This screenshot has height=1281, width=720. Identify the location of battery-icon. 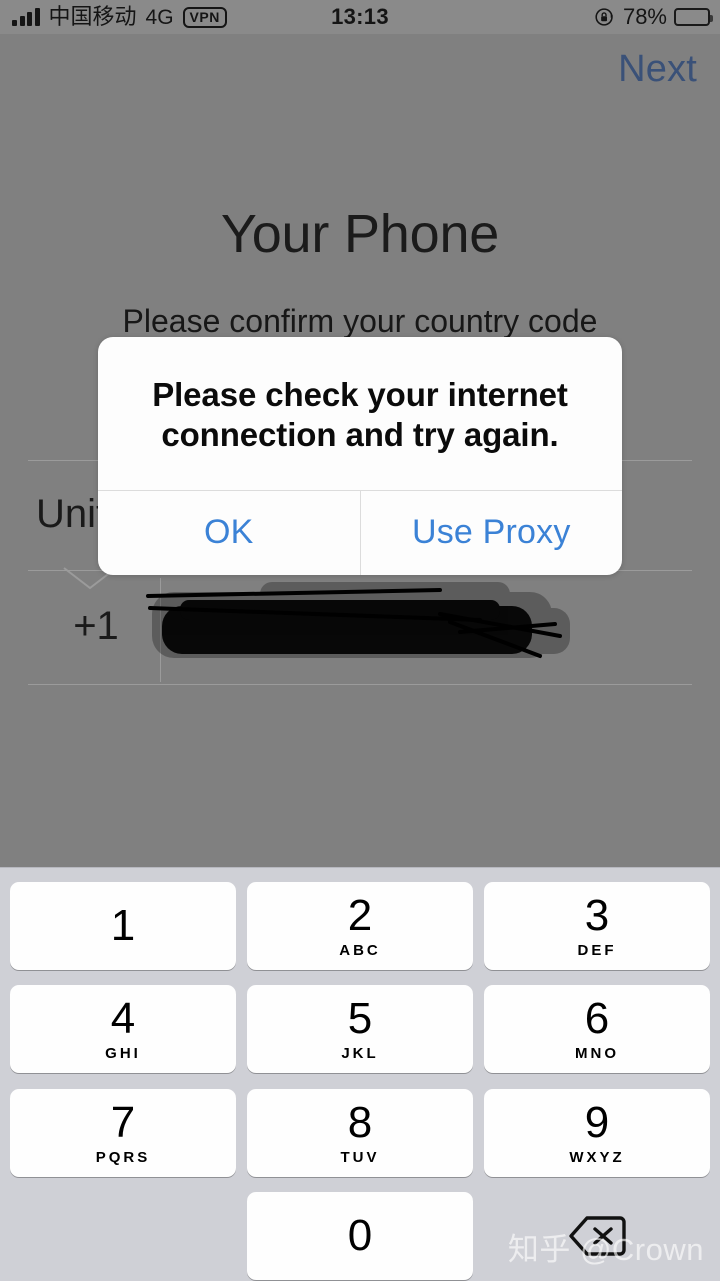
(693, 17).